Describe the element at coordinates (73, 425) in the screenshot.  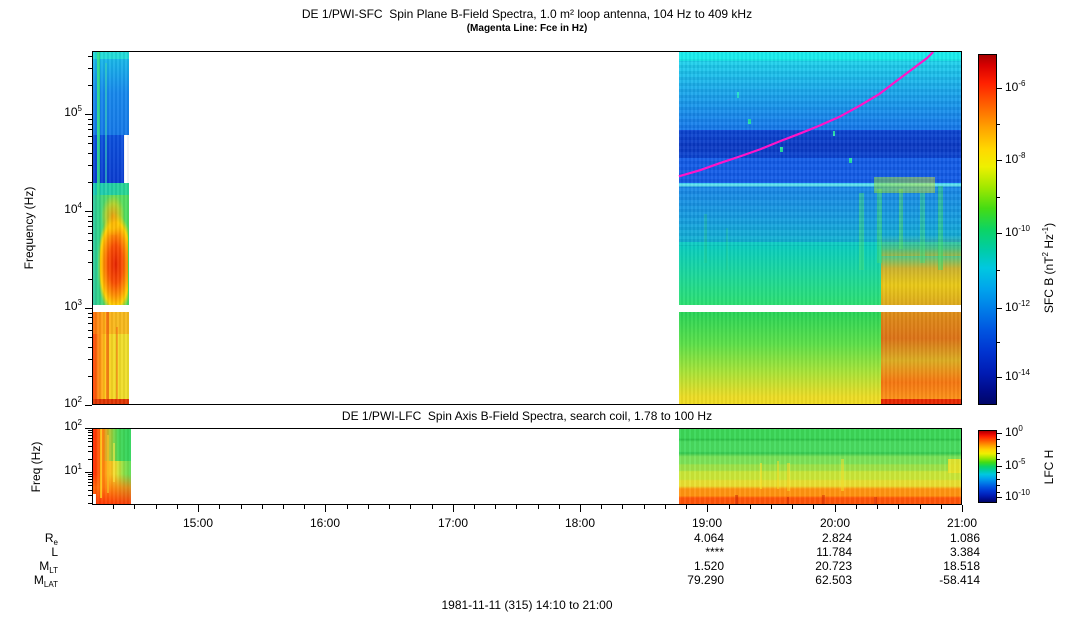
I see `y-tick-label: 102` at that location.